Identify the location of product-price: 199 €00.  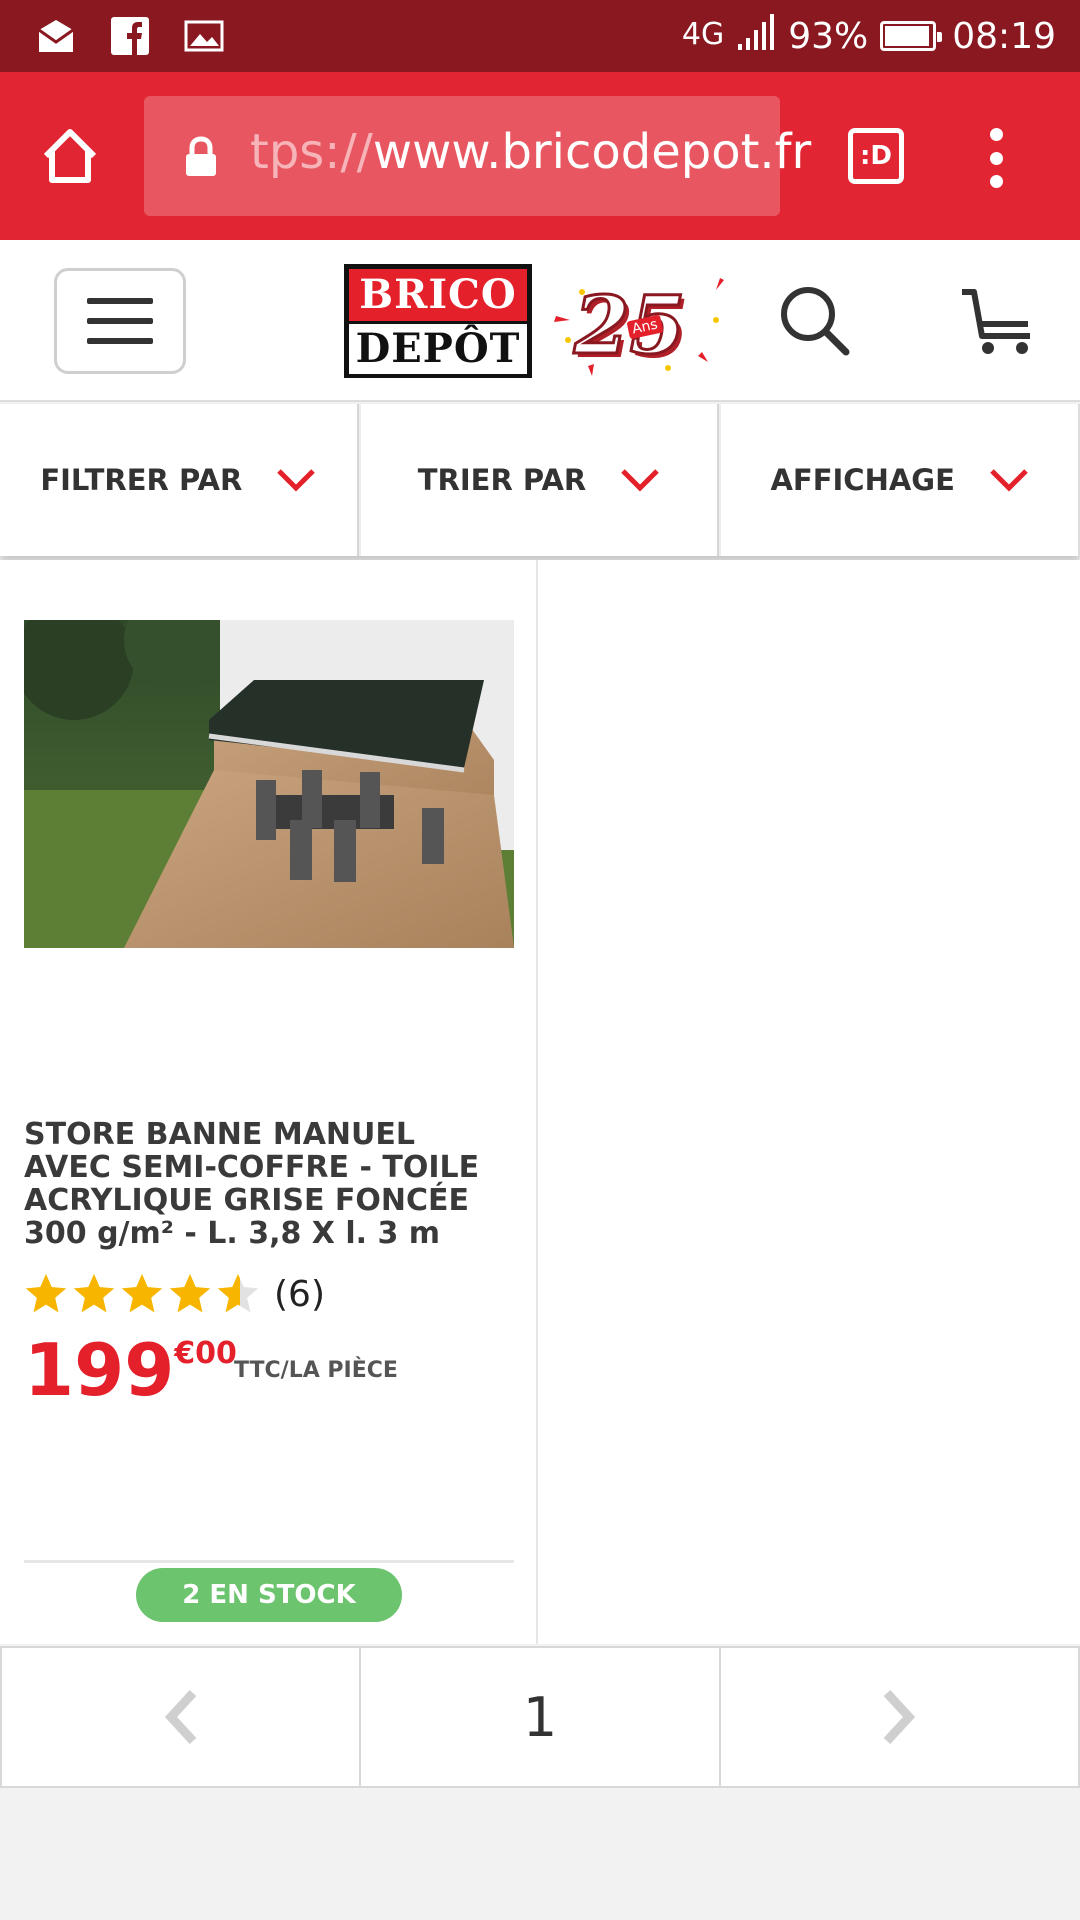
(130, 1370).